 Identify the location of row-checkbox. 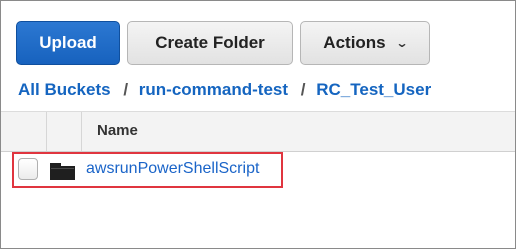
(28, 169).